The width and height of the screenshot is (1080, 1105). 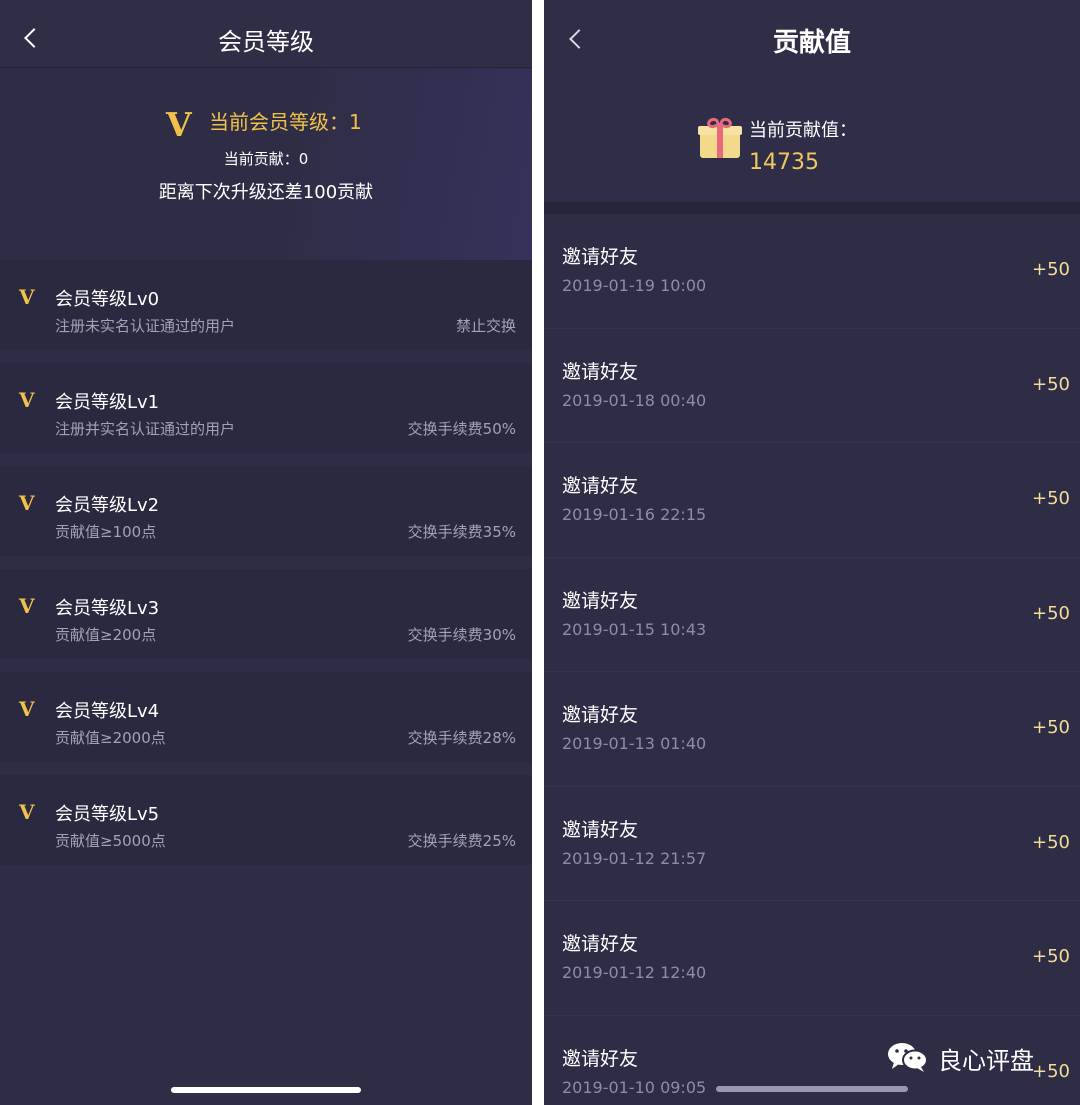 What do you see at coordinates (266, 511) in the screenshot?
I see `level-row-lv2: V 会员等级Lv2 贡献值≥100点 交换手续费35%` at bounding box center [266, 511].